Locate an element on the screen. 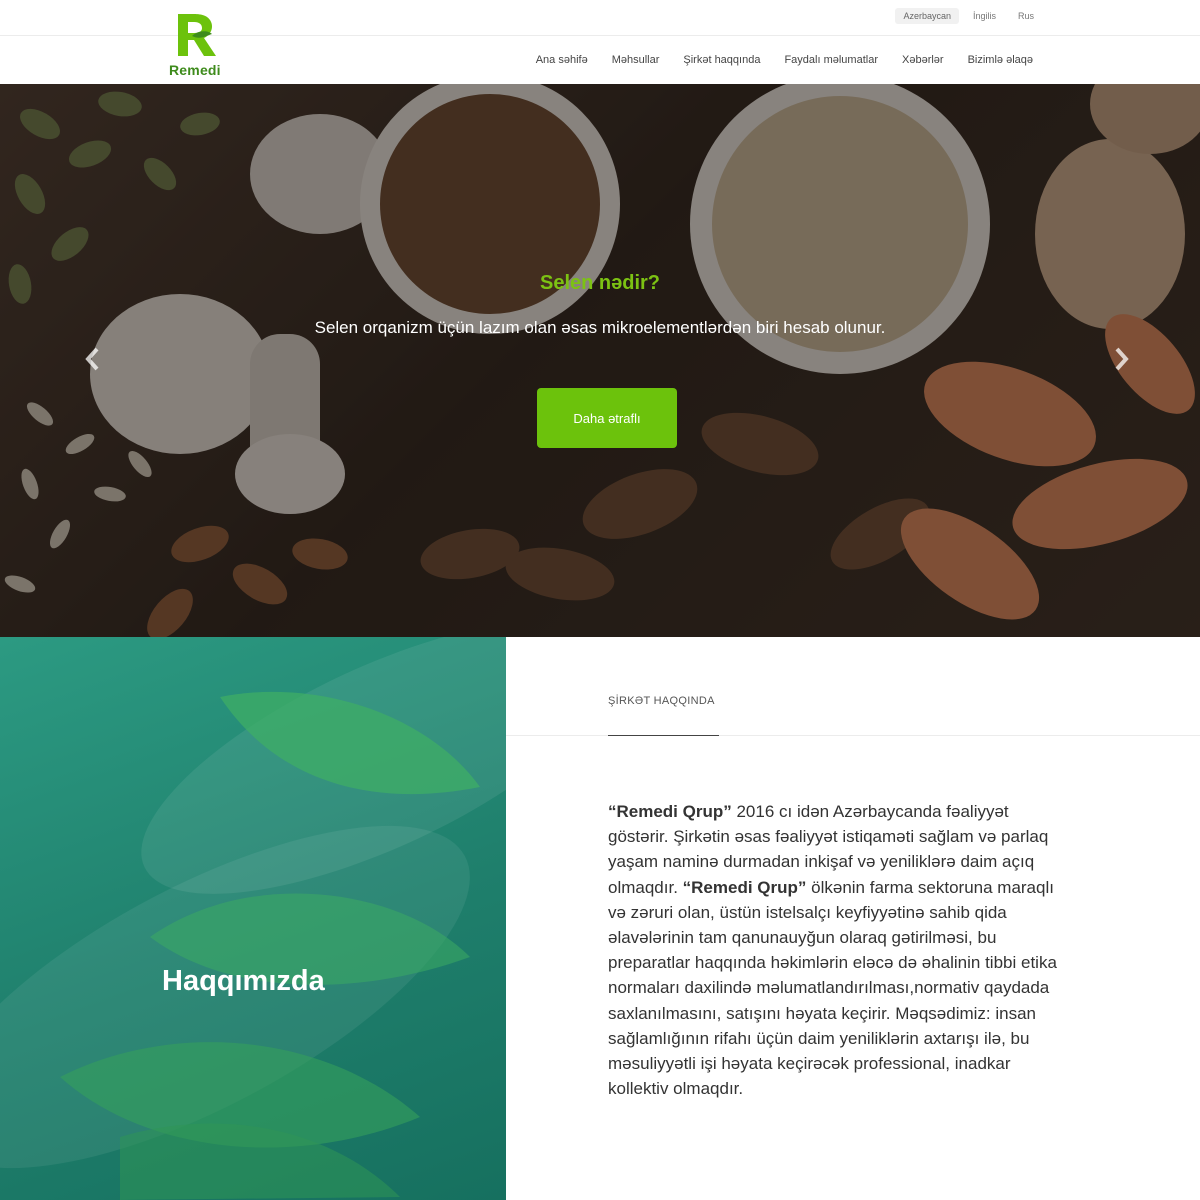  section-underline is located at coordinates (663, 735).